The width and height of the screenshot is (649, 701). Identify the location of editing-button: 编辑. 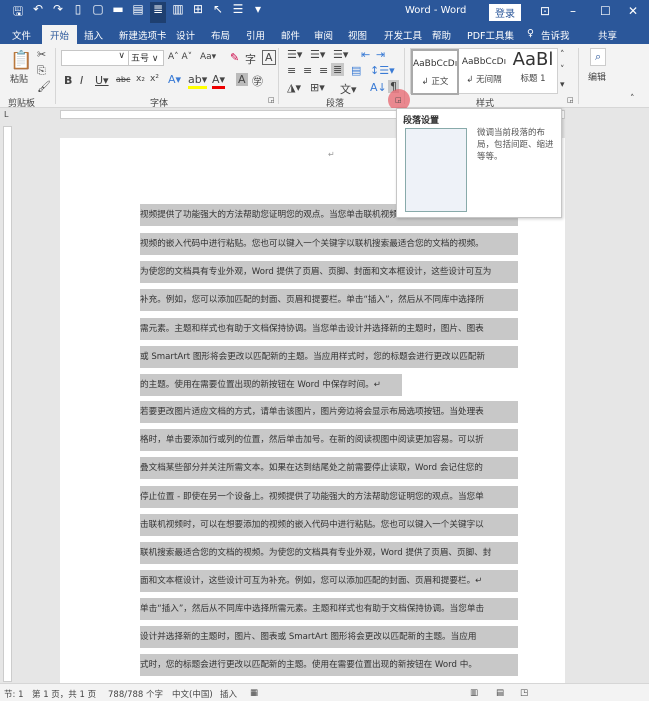
(597, 76).